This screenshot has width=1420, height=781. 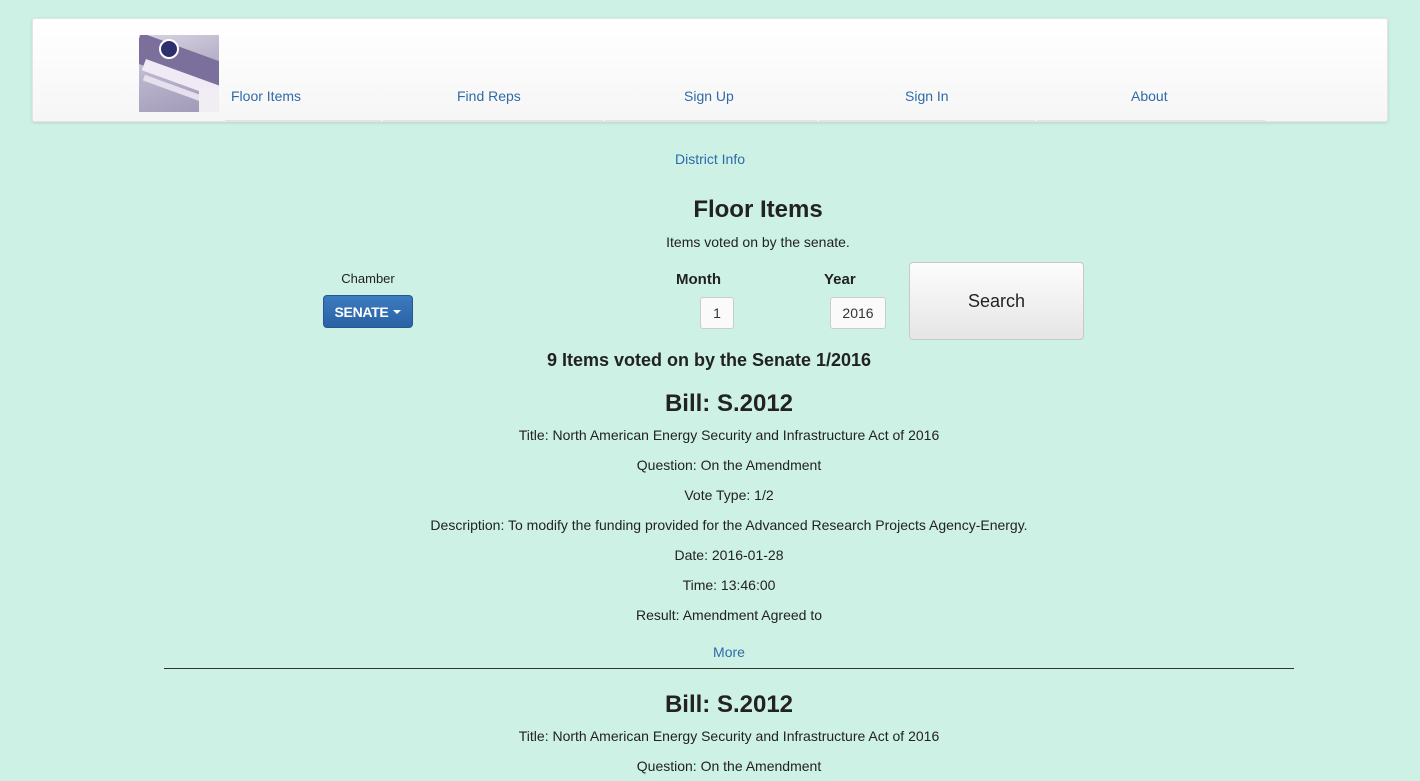 I want to click on page-subtitle: Items voted on by the senate., so click(x=758, y=242).